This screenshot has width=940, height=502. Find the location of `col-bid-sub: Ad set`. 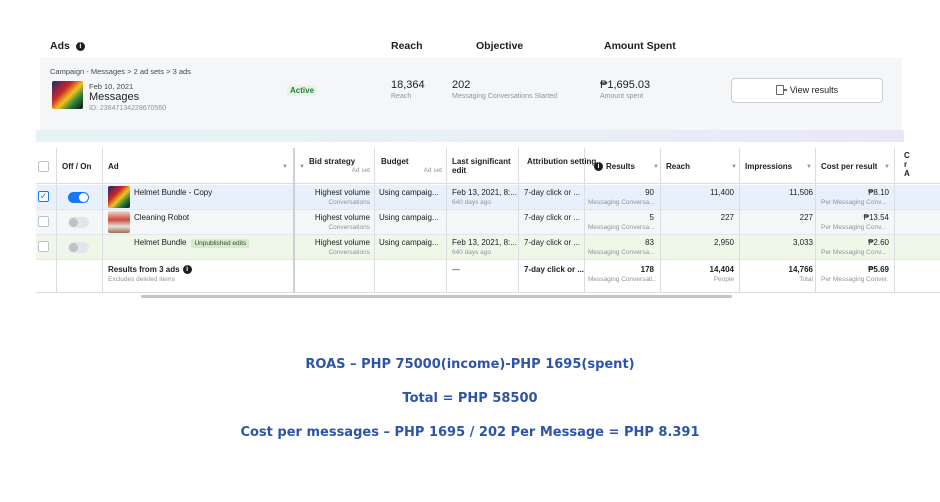

col-bid-sub: Ad set is located at coordinates (360, 170).